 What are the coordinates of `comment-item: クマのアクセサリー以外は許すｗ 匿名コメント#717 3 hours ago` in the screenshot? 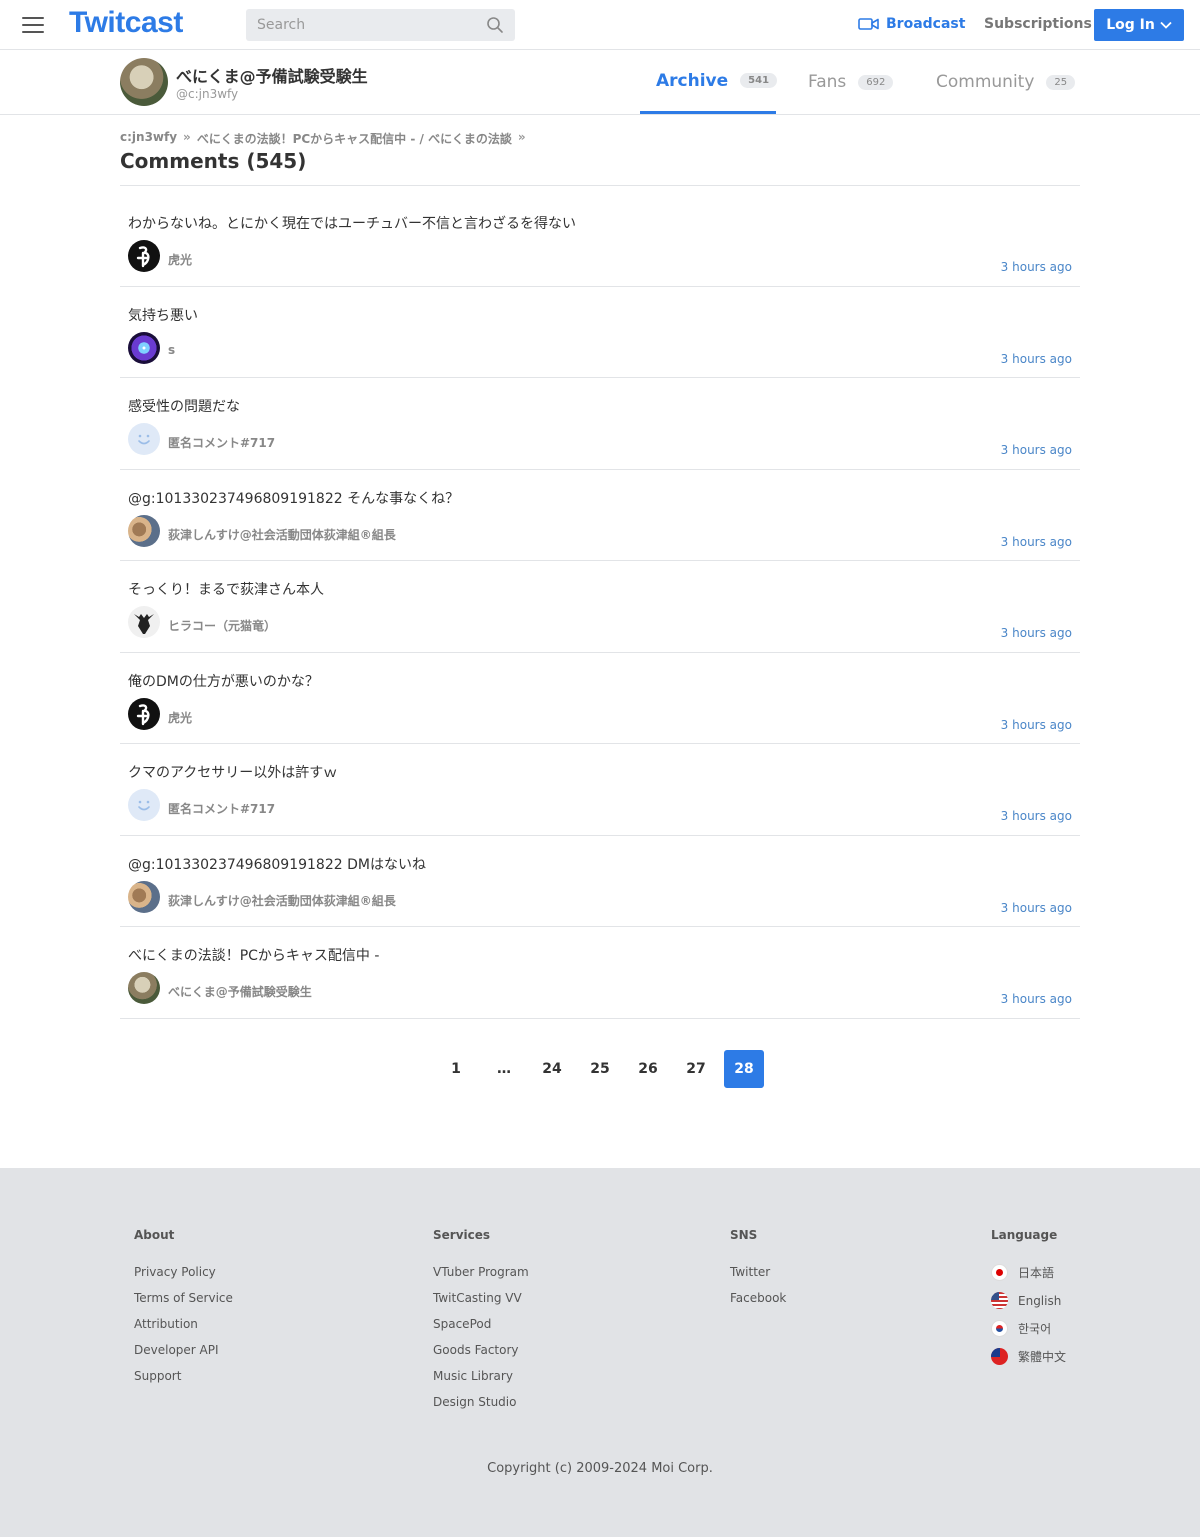 It's located at (600, 790).